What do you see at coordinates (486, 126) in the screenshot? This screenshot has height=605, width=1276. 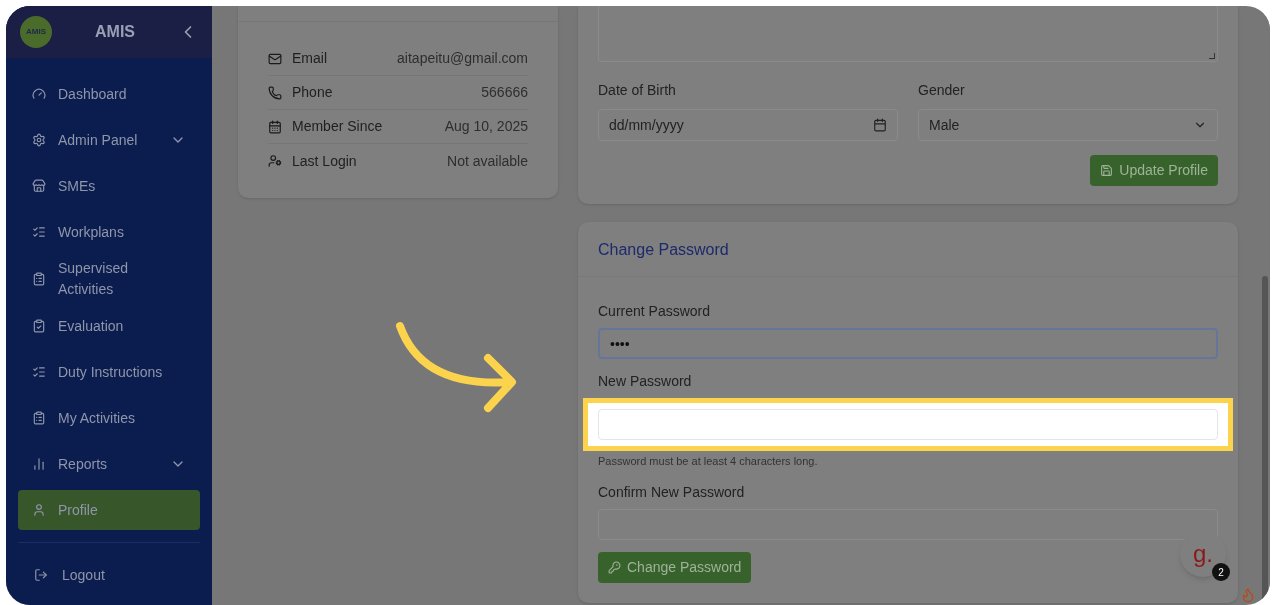 I see `info-value: Aug 10, 2025` at bounding box center [486, 126].